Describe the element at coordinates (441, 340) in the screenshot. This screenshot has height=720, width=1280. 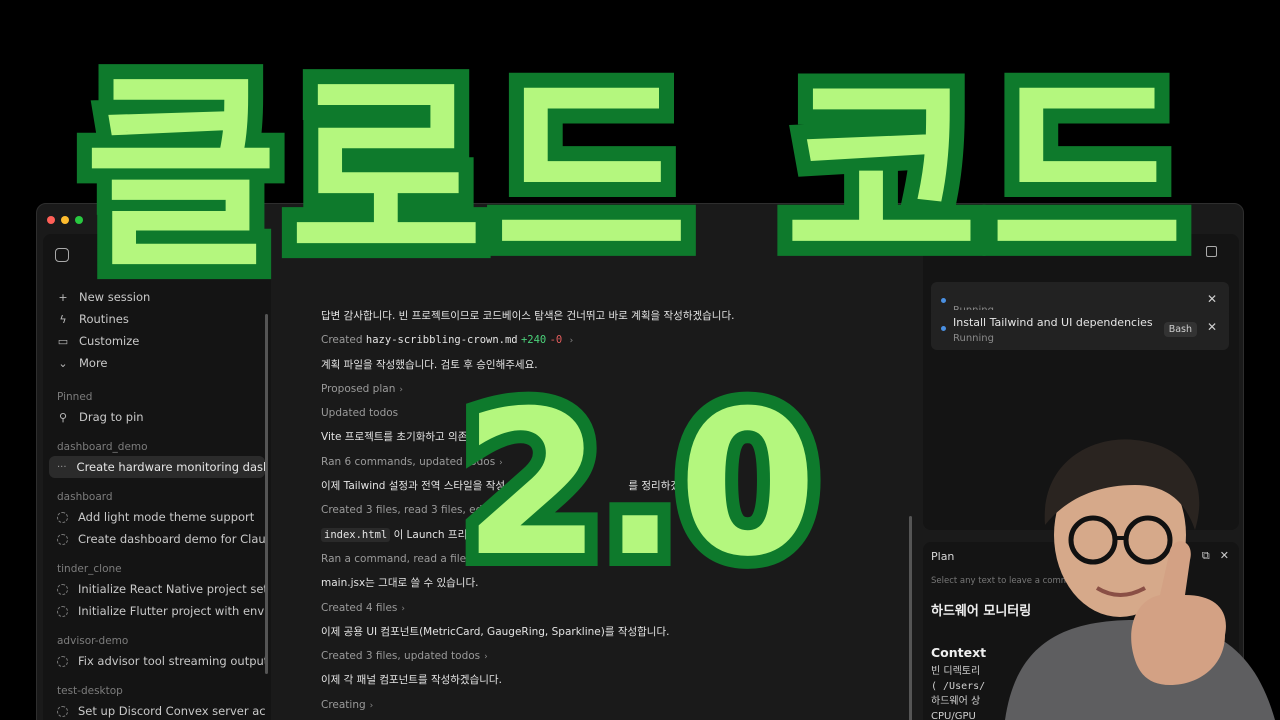
I see `file-name: hazy-scribbling-crown.md` at that location.